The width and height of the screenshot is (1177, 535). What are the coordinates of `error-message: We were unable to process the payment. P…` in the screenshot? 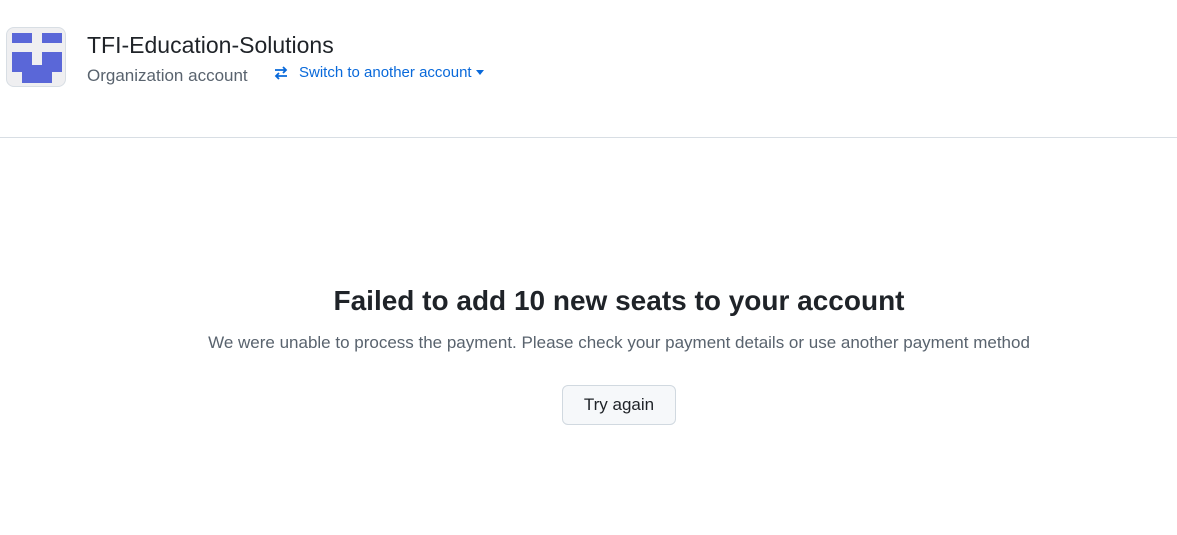 It's located at (619, 342).